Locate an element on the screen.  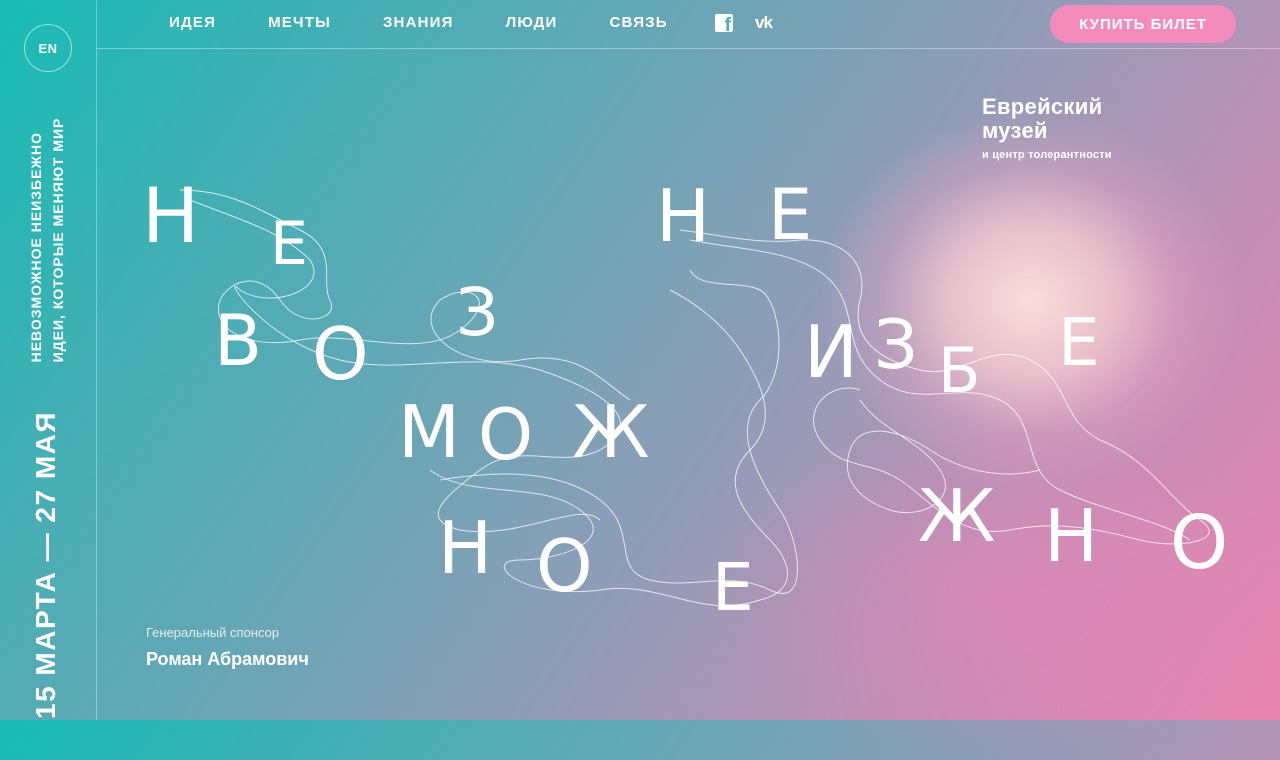
vk-icon: vk is located at coordinates (764, 23).